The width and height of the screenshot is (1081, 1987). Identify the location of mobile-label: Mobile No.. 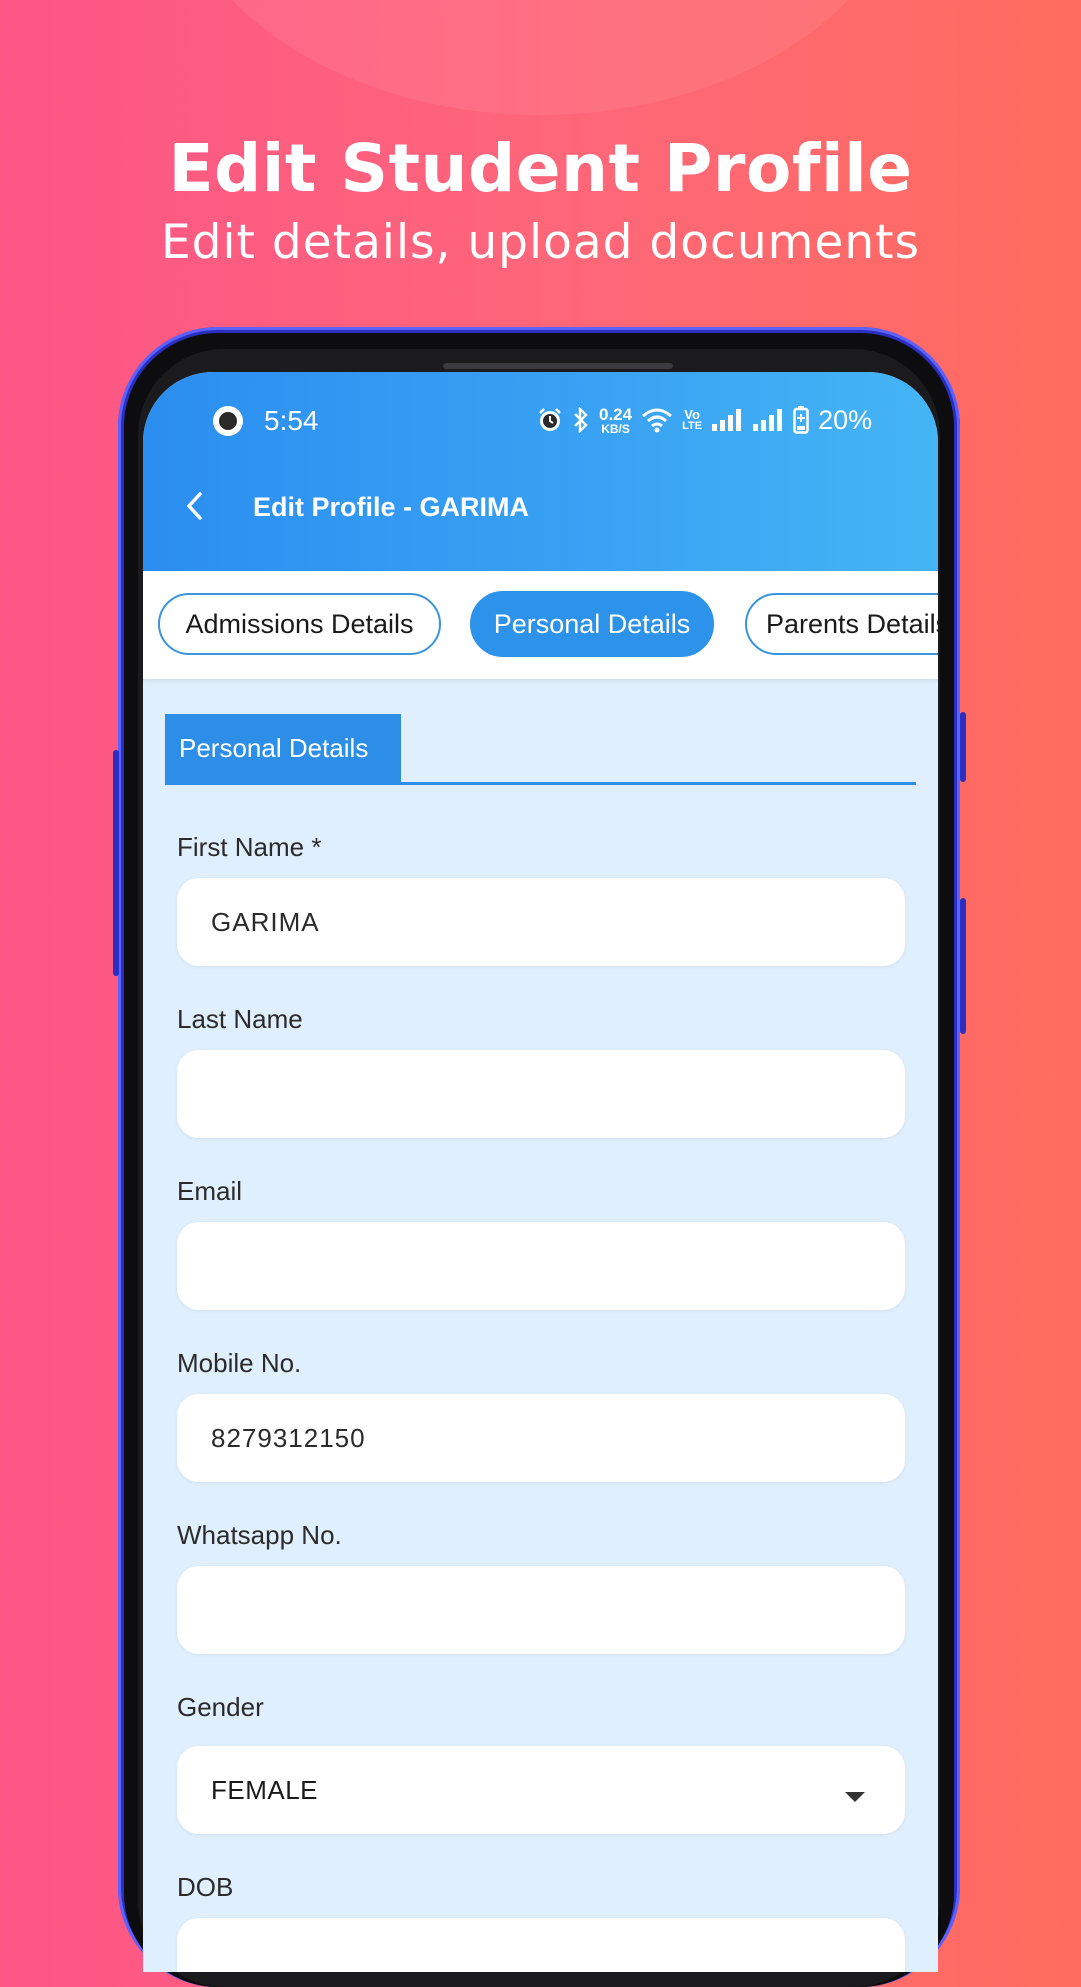
(239, 1363).